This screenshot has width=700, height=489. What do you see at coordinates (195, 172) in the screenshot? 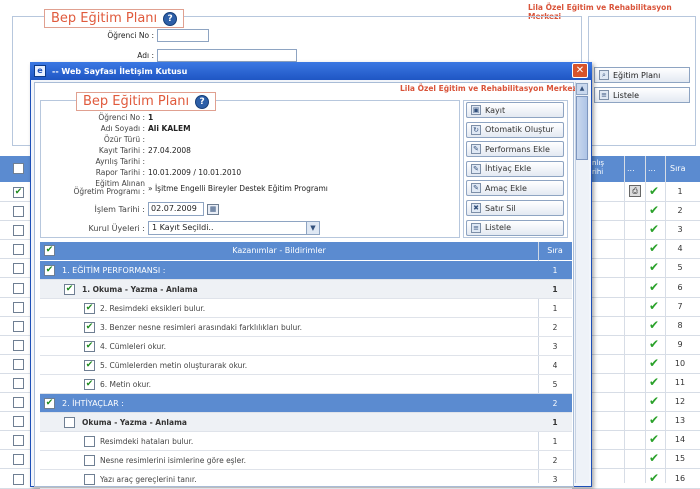
I see `field-value: 10.01.2009 / 10.01.2010` at bounding box center [195, 172].